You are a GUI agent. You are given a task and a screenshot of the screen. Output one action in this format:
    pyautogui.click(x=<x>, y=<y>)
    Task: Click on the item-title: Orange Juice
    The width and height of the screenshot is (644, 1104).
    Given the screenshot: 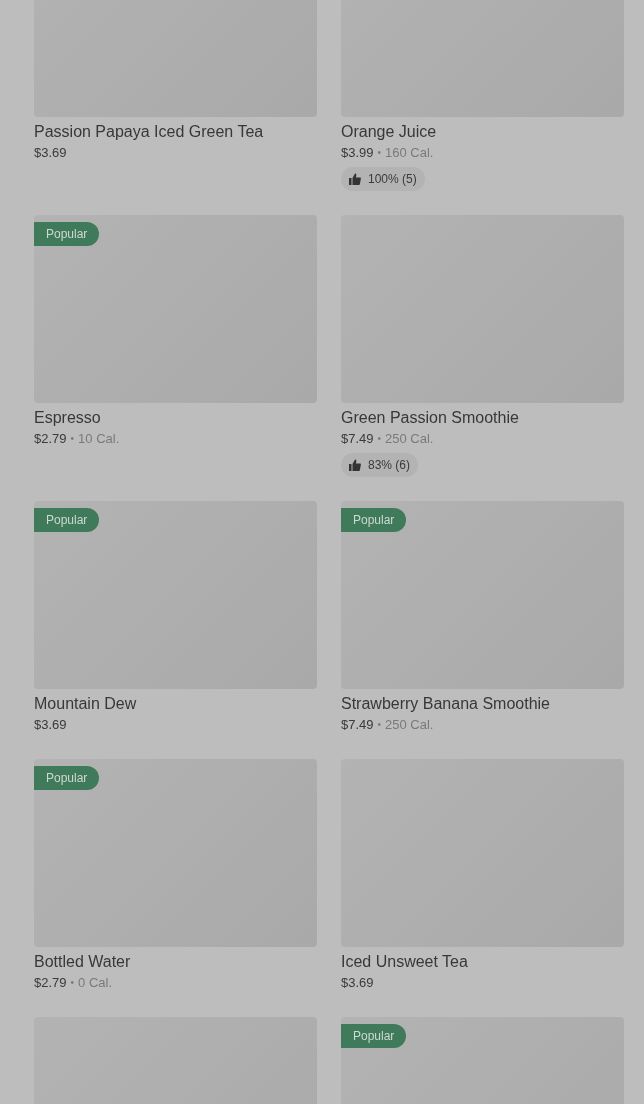 What is the action you would take?
    pyautogui.click(x=389, y=132)
    